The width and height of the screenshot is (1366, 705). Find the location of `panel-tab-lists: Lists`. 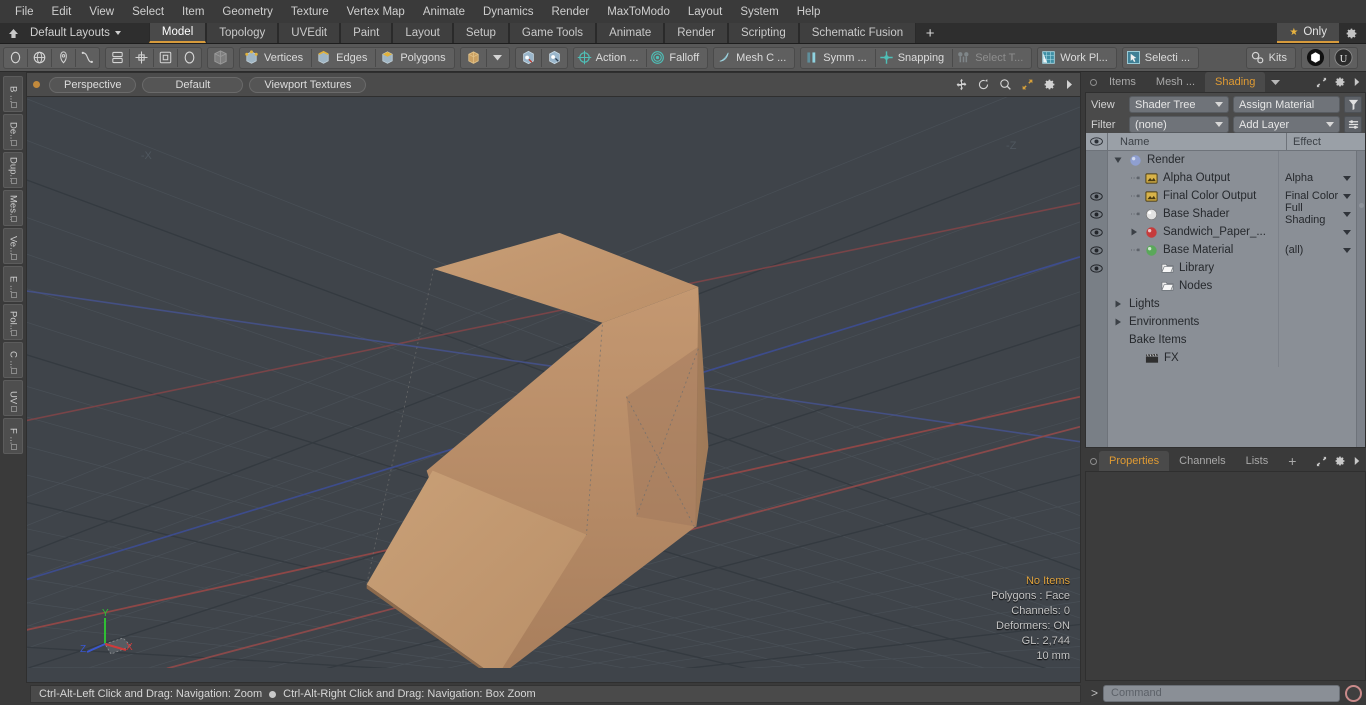

panel-tab-lists: Lists is located at coordinates (1257, 461).